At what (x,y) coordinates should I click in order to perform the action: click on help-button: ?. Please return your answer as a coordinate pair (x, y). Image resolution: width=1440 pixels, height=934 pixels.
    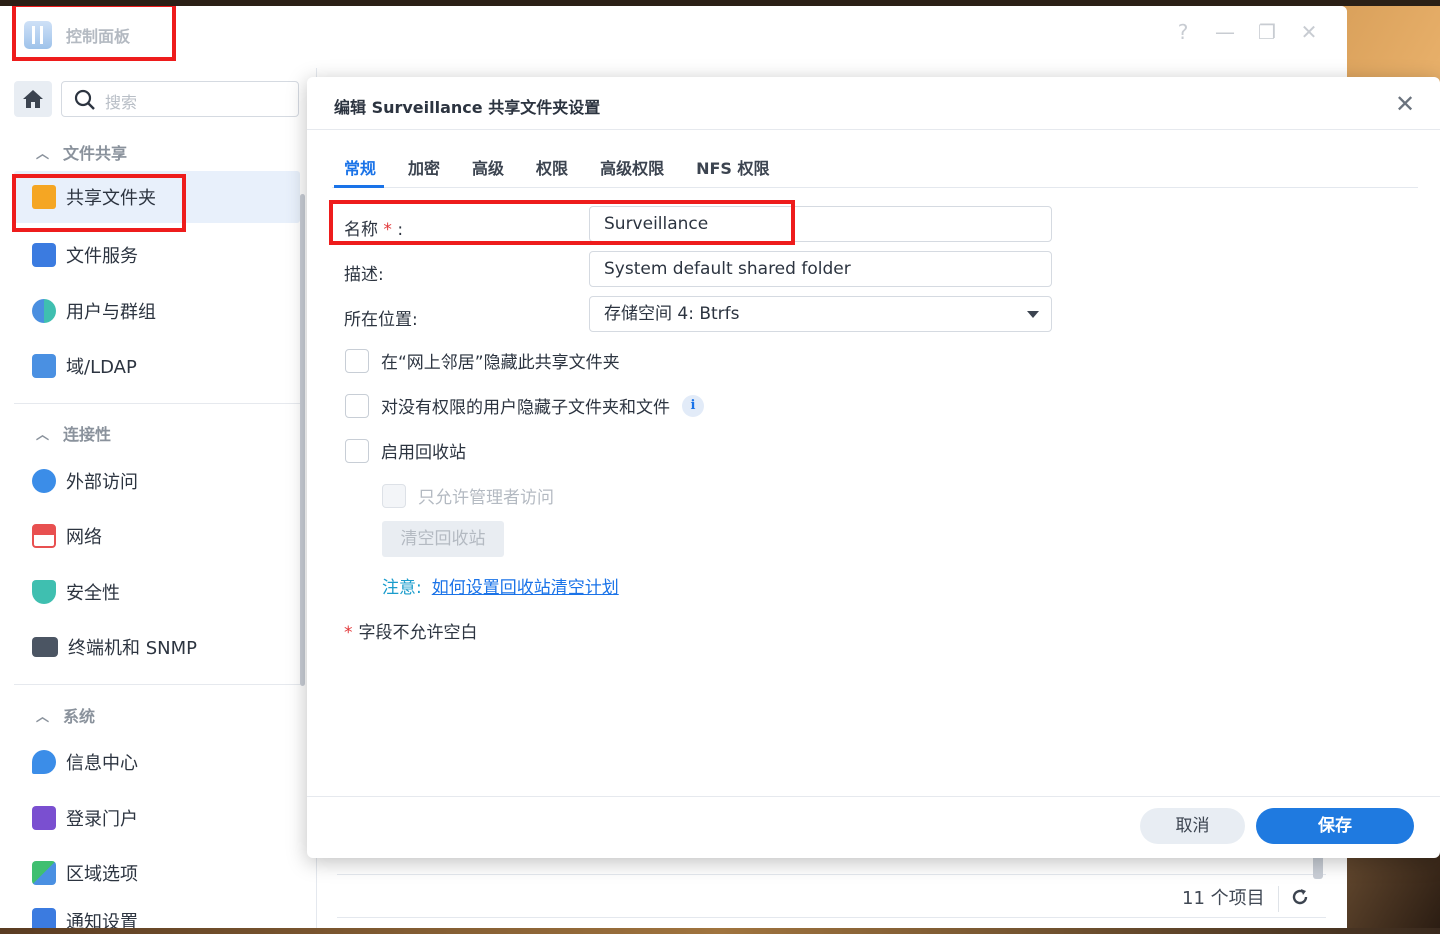
    Looking at the image, I should click on (1183, 32).